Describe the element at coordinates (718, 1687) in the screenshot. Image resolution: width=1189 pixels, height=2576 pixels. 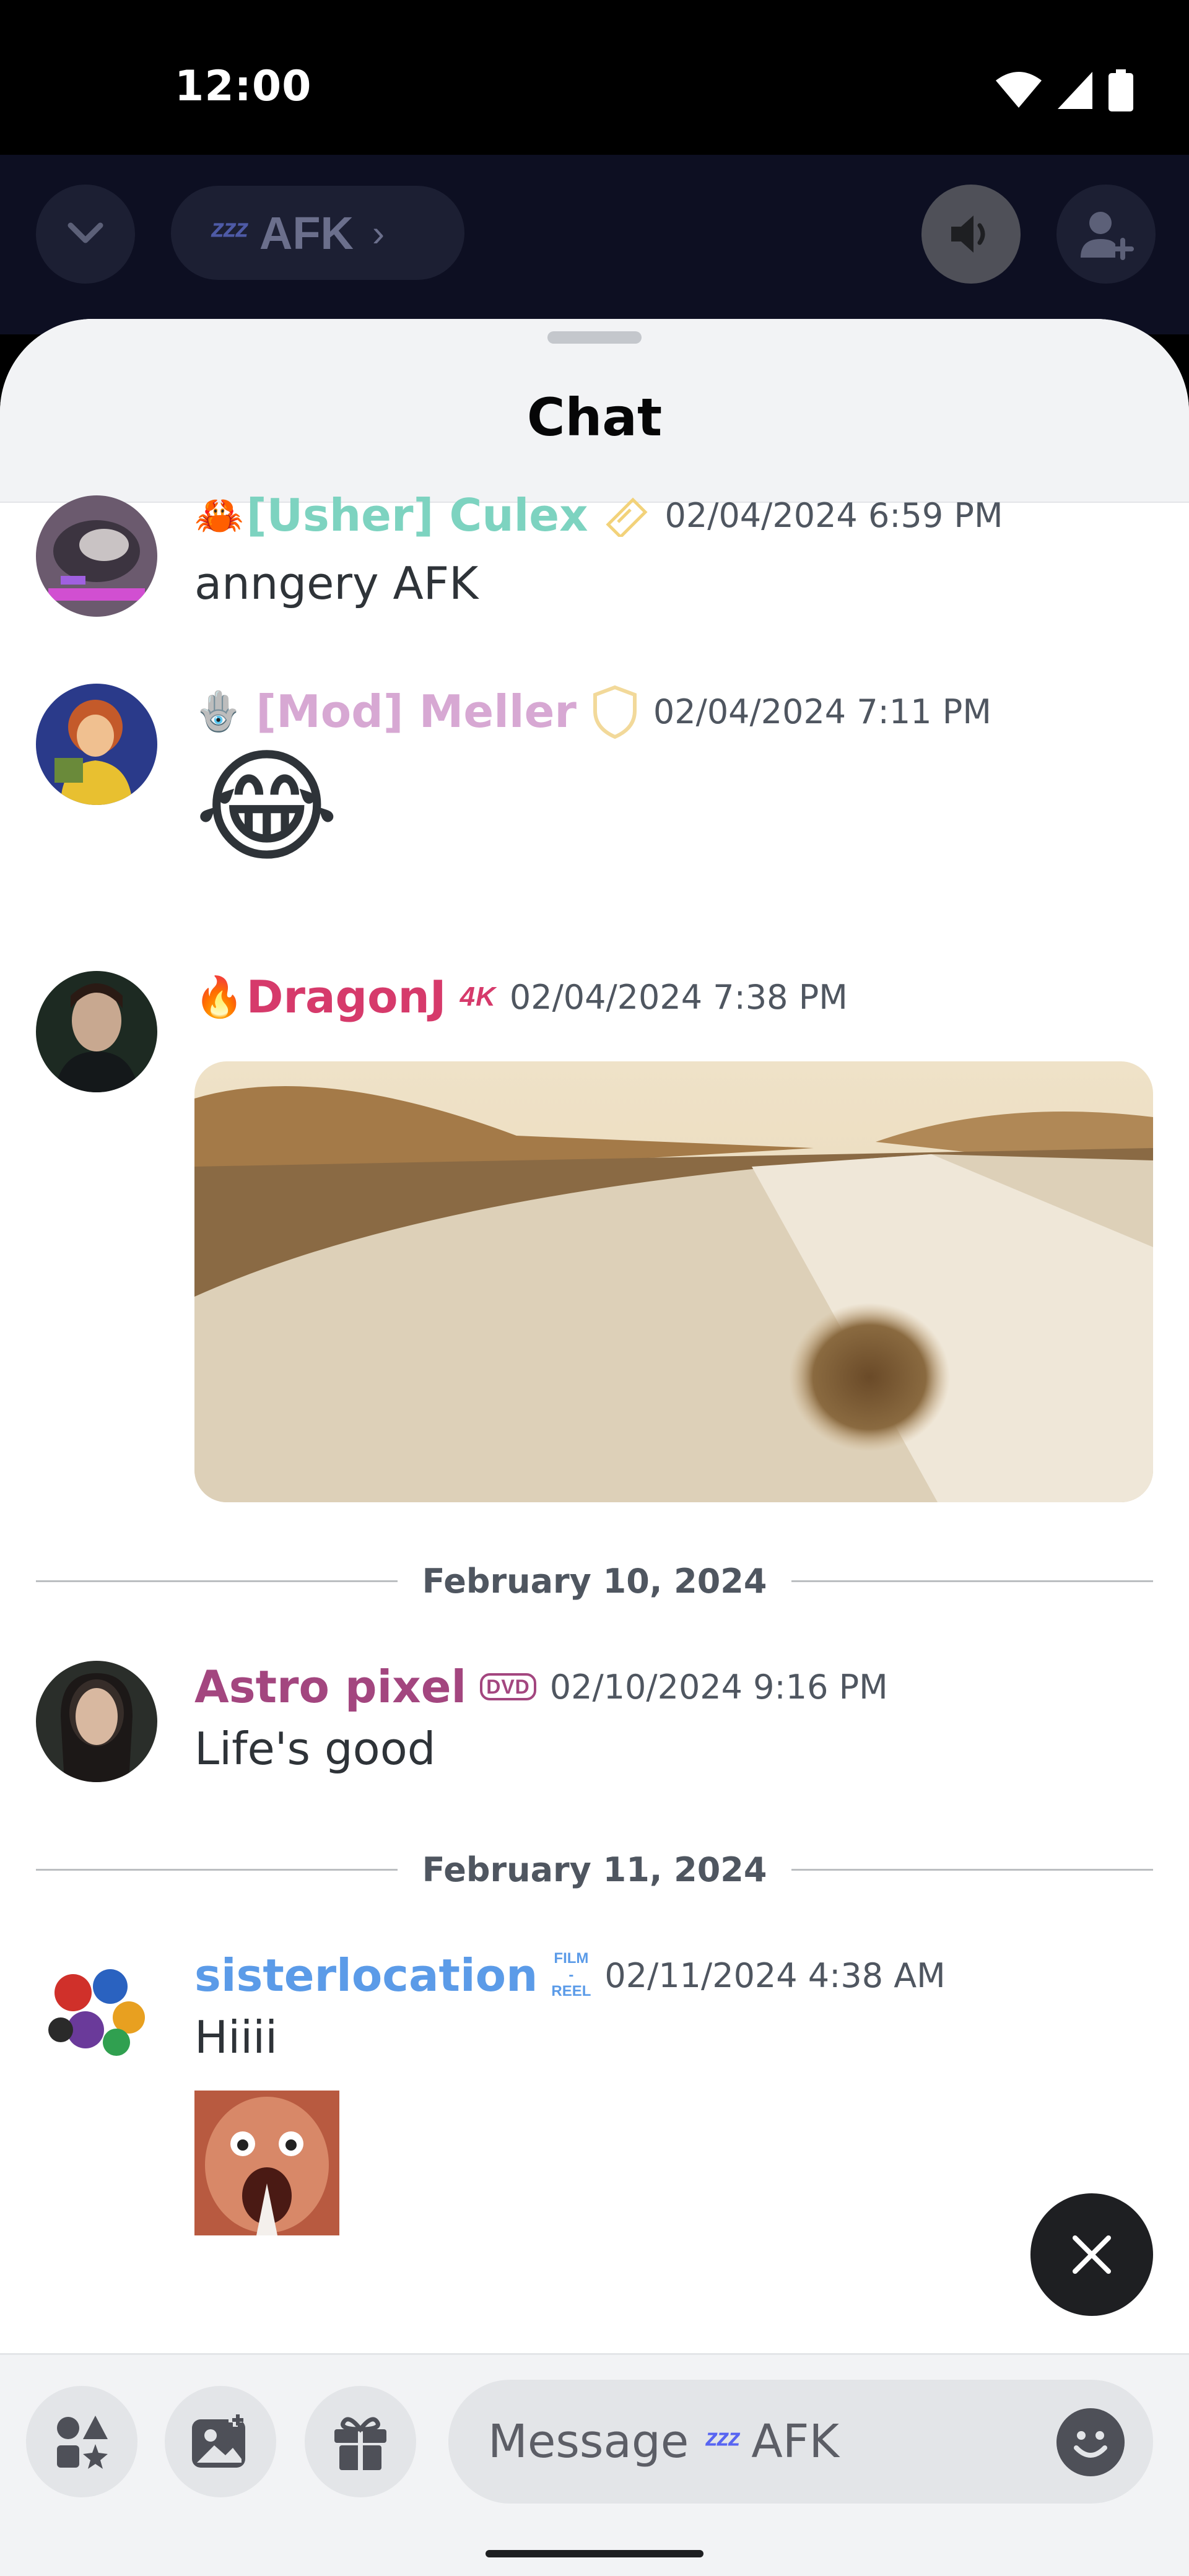
I see `timestamp: 02/10/2024 9:16 PM` at that location.